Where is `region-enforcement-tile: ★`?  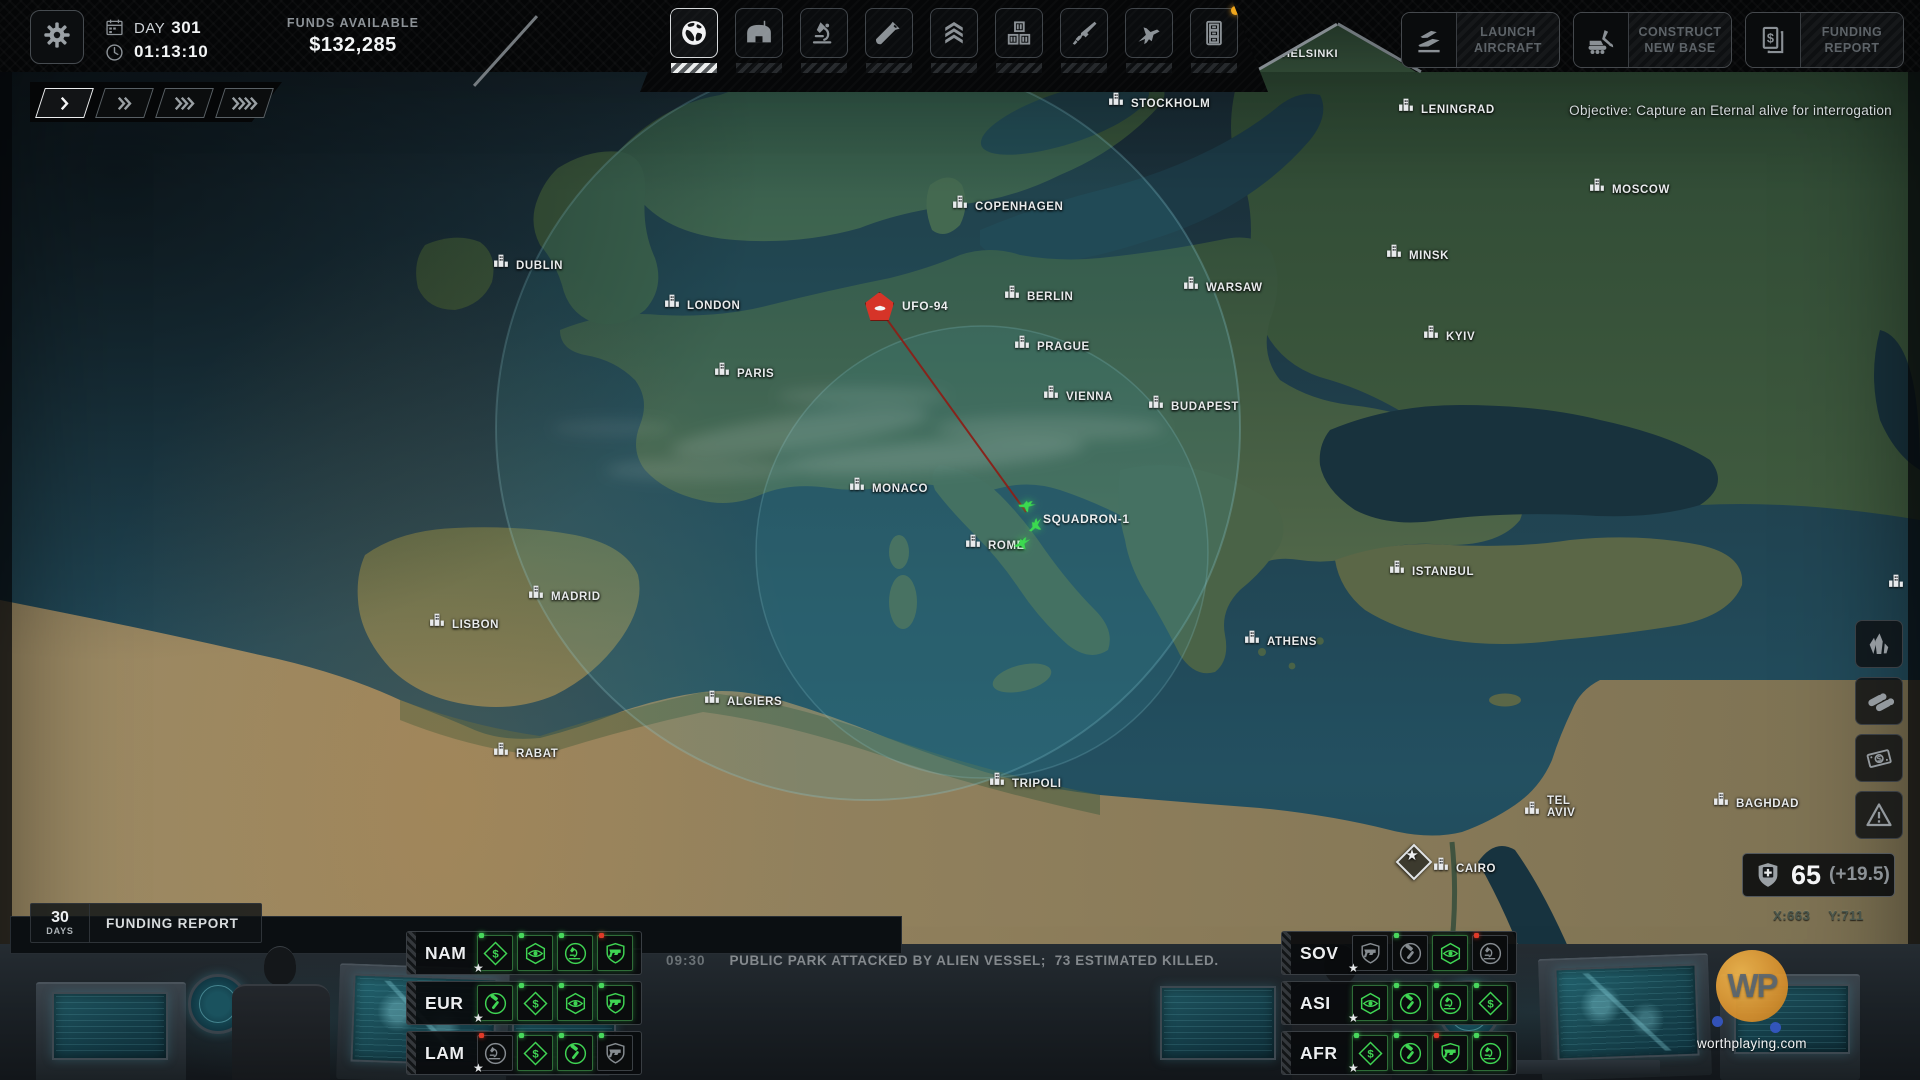
region-enforcement-tile: ★ is located at coordinates (493, 1005).